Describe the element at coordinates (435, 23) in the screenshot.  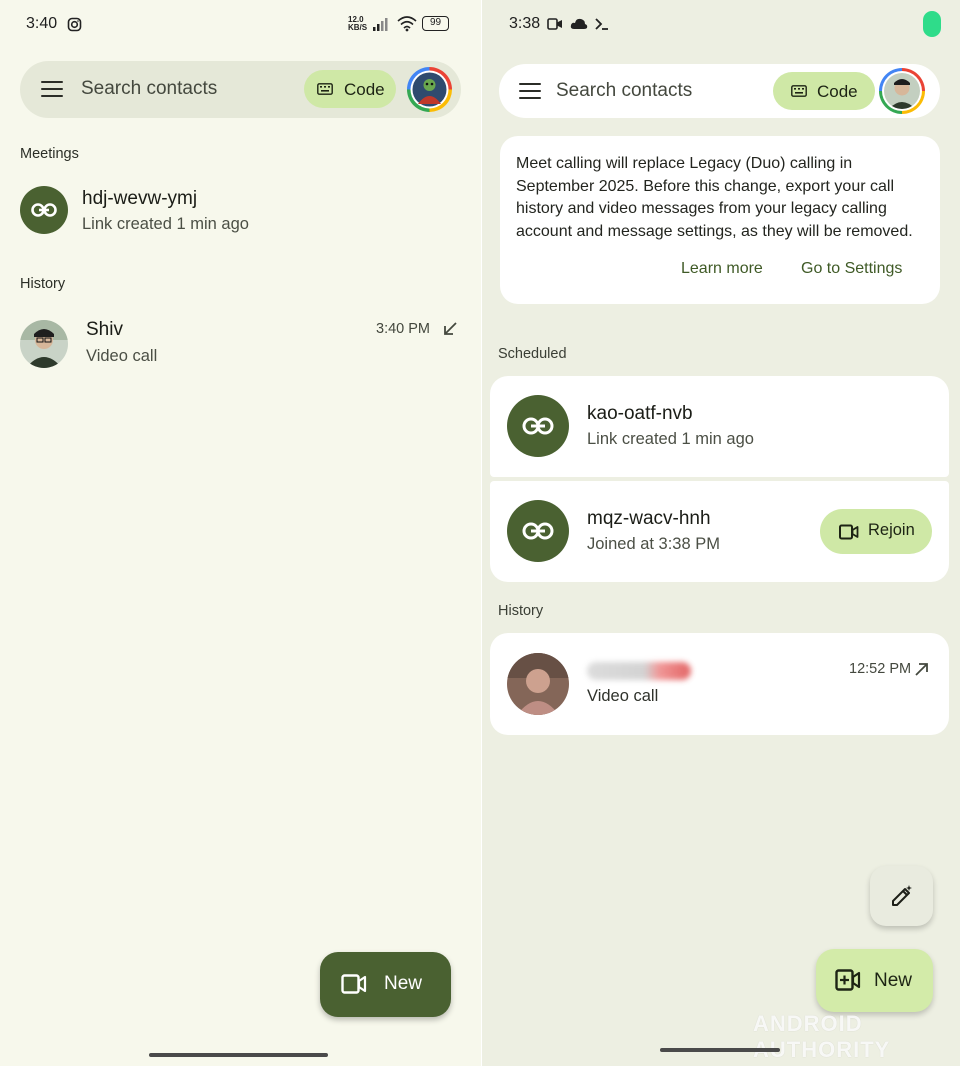
I see `battery-icon: 99` at that location.